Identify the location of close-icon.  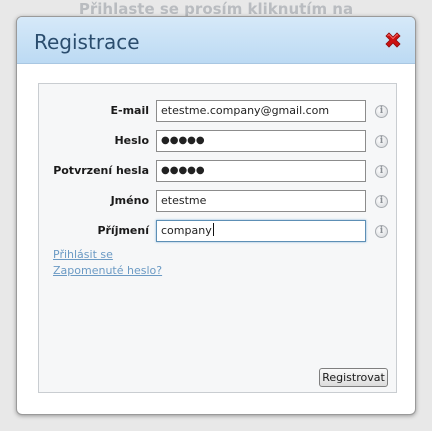
(393, 40).